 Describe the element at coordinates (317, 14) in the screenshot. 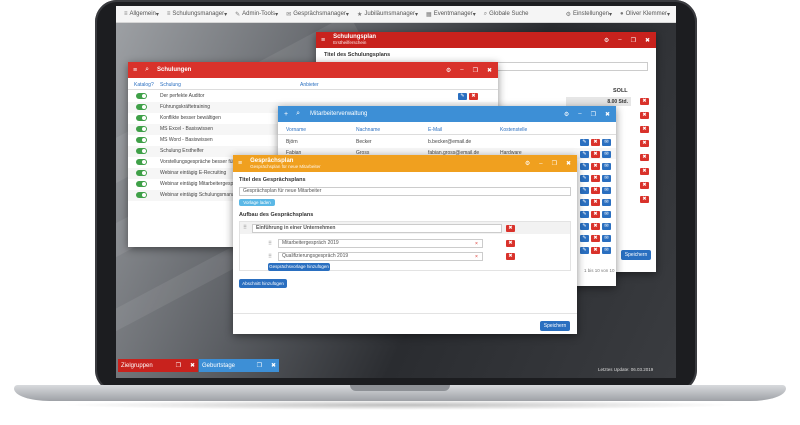

I see `nav-item-gespraechsmanager: ✉ Gesprächsmanager ▾` at that location.